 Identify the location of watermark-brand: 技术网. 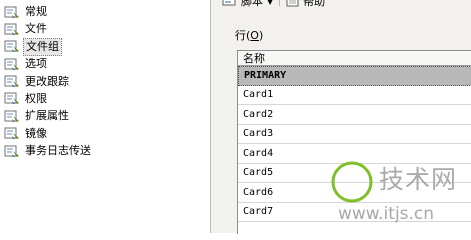
(418, 179).